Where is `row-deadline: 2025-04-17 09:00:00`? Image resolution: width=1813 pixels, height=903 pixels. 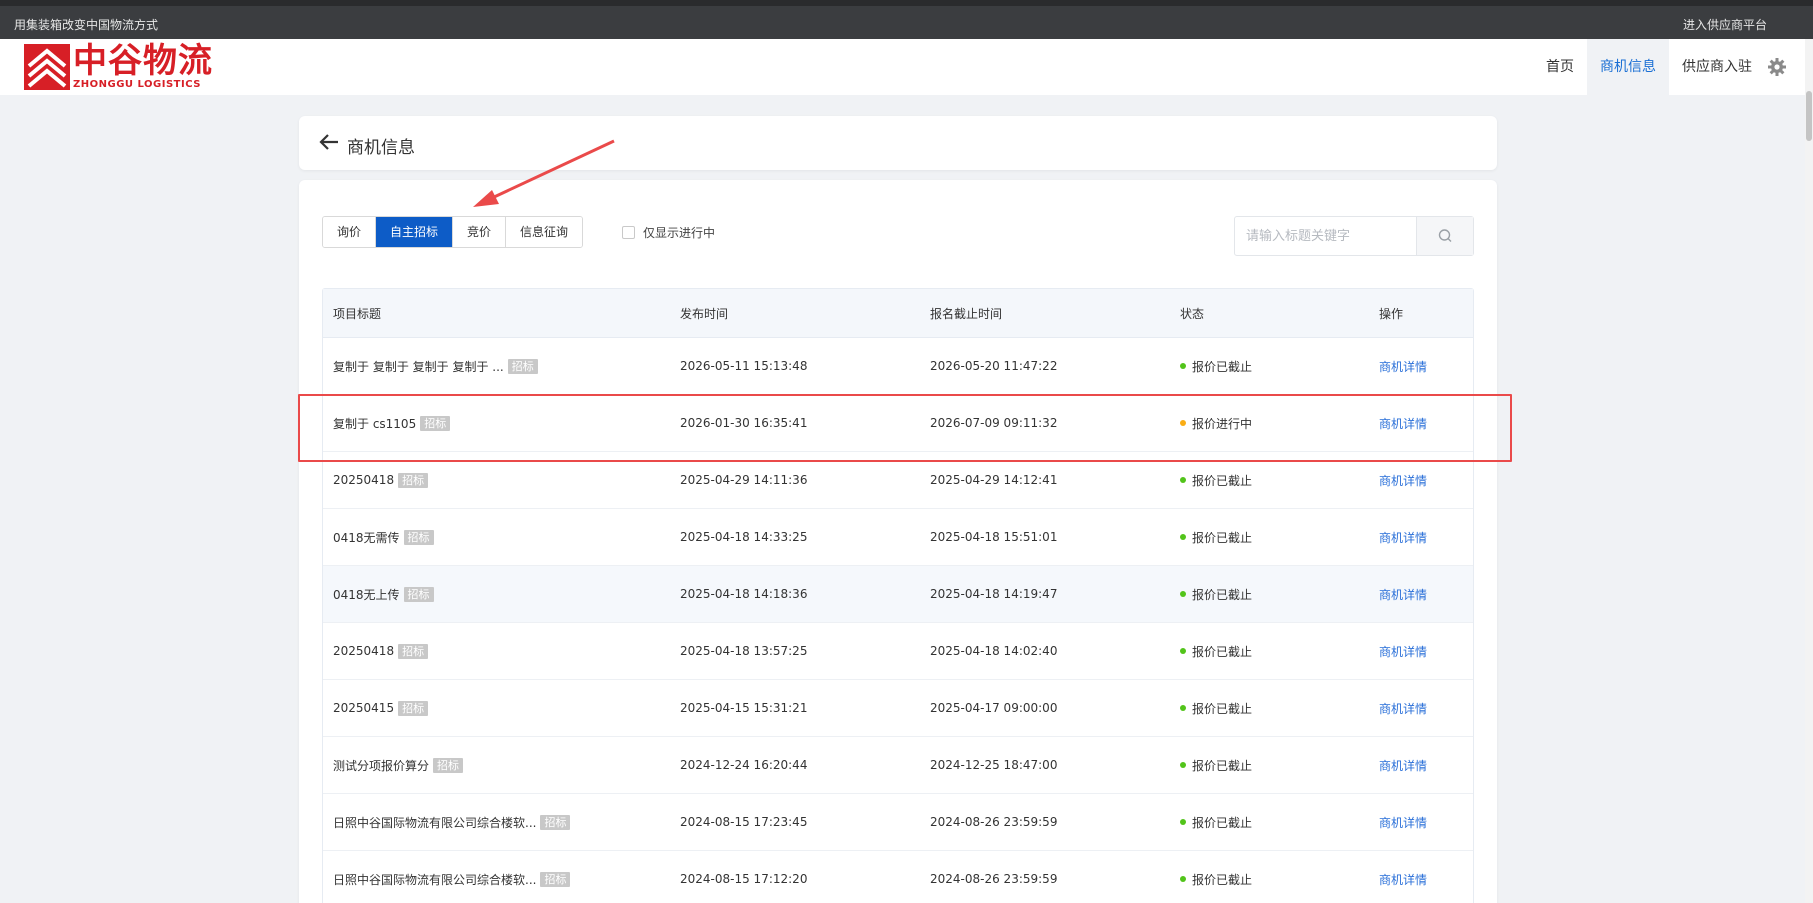 row-deadline: 2025-04-17 09:00:00 is located at coordinates (994, 708).